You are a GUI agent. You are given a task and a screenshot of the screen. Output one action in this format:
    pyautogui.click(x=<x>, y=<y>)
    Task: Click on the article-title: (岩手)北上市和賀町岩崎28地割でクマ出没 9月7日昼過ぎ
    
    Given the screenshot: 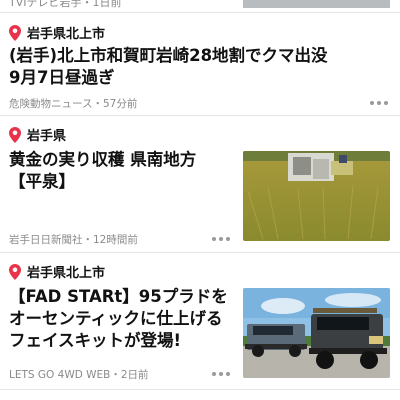 What is the action you would take?
    pyautogui.click(x=168, y=67)
    